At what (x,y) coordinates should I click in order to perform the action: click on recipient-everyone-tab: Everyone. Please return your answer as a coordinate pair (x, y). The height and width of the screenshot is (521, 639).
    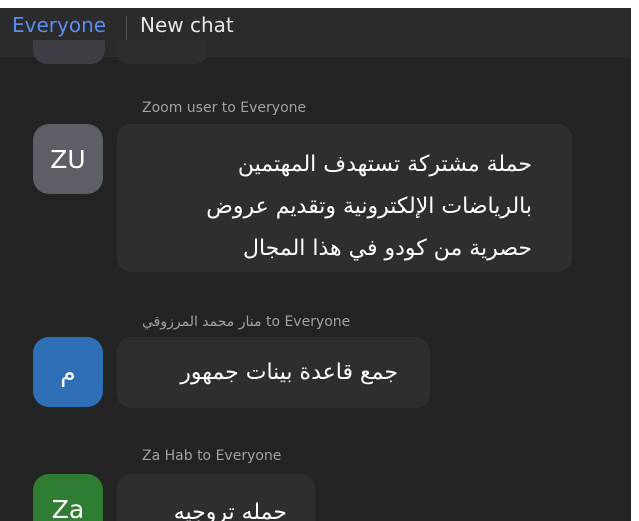
    Looking at the image, I should click on (59, 25).